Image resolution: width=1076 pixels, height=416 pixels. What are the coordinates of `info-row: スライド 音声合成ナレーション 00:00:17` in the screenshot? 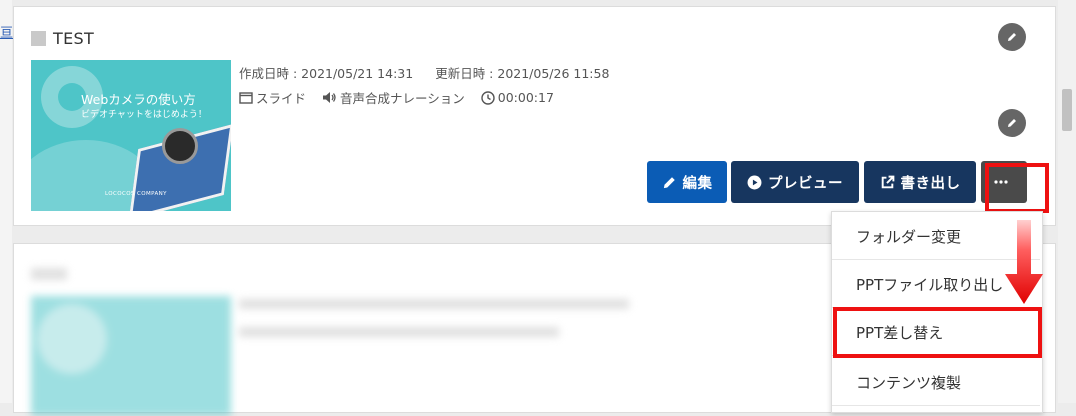 It's located at (404, 97).